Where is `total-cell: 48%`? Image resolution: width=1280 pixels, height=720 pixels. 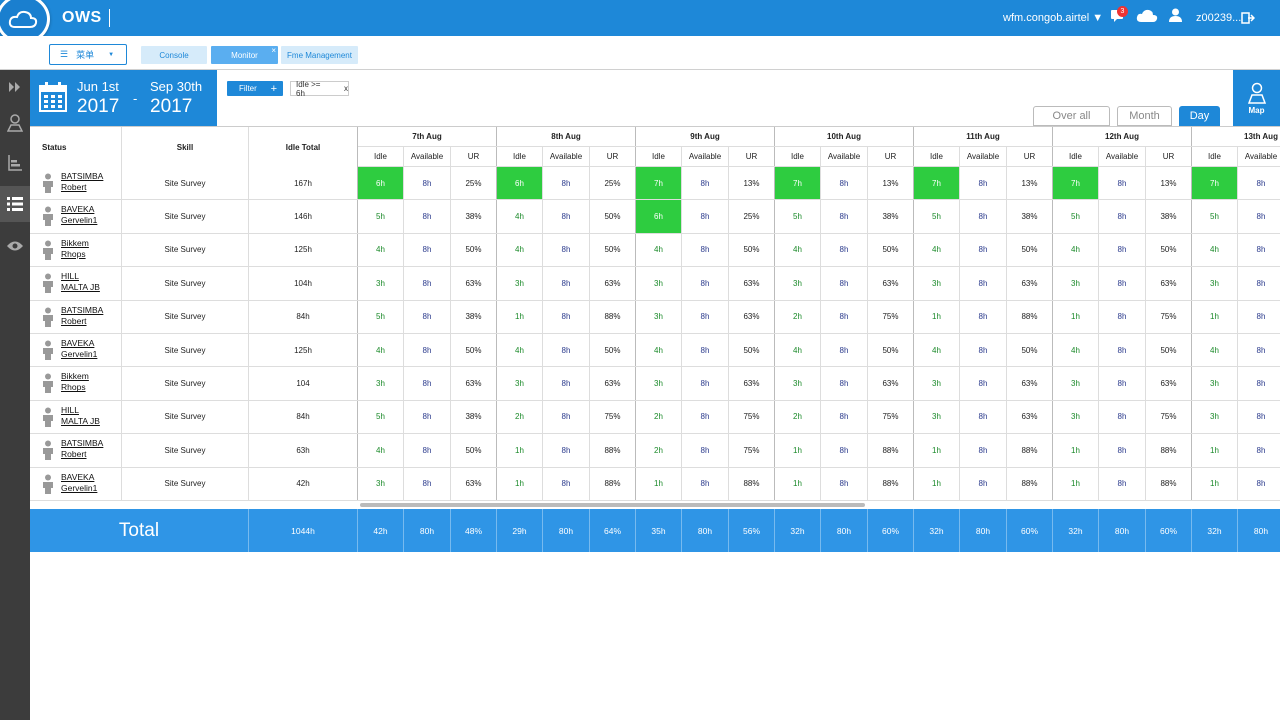
total-cell: 48% is located at coordinates (474, 530).